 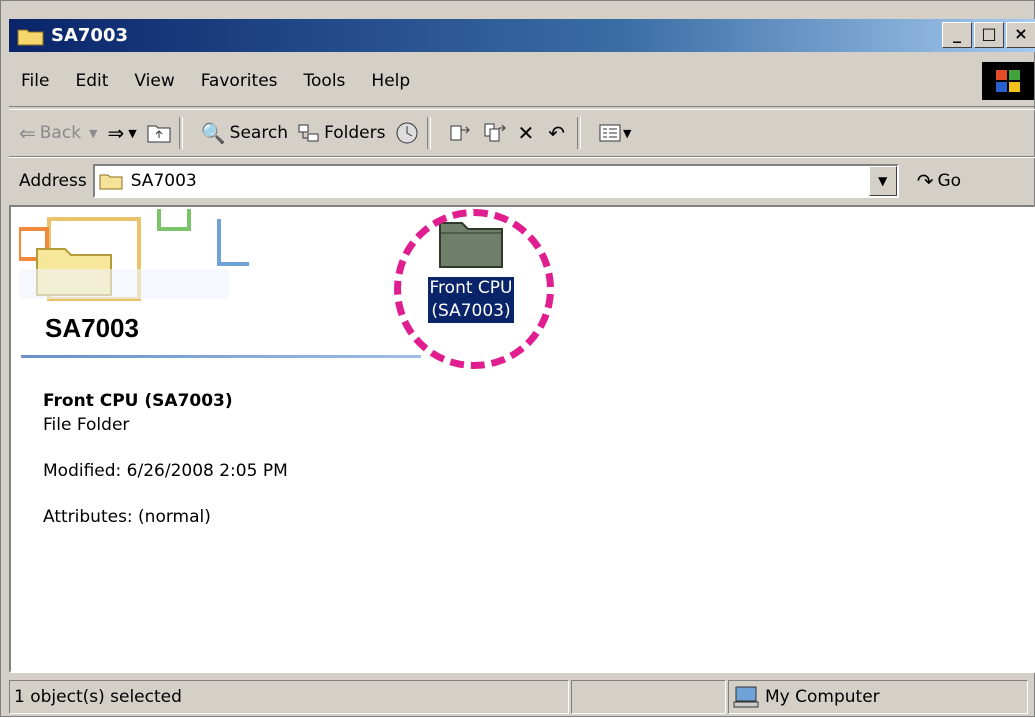 What do you see at coordinates (221, 356) in the screenshot?
I see `banner-divider` at bounding box center [221, 356].